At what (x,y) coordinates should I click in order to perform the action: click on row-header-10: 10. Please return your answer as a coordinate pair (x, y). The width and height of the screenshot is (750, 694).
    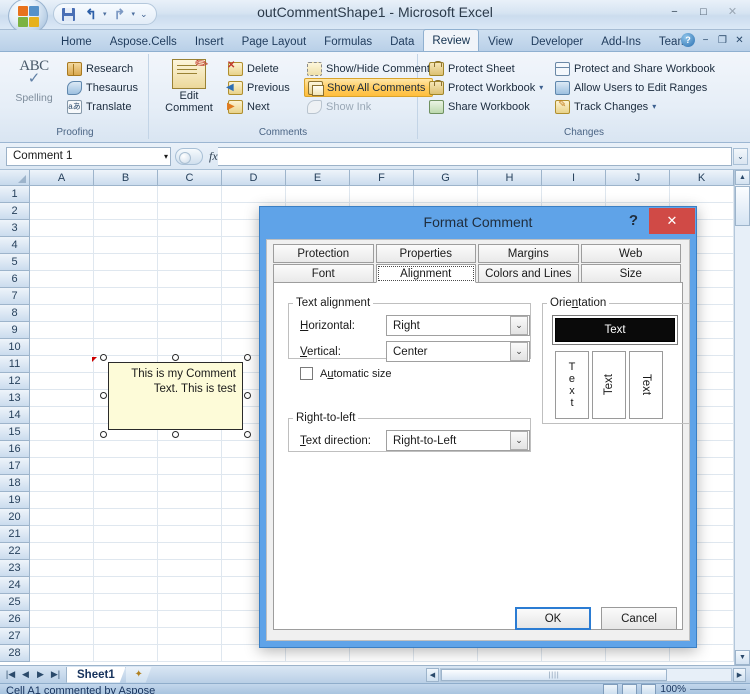
    Looking at the image, I should click on (15, 347).